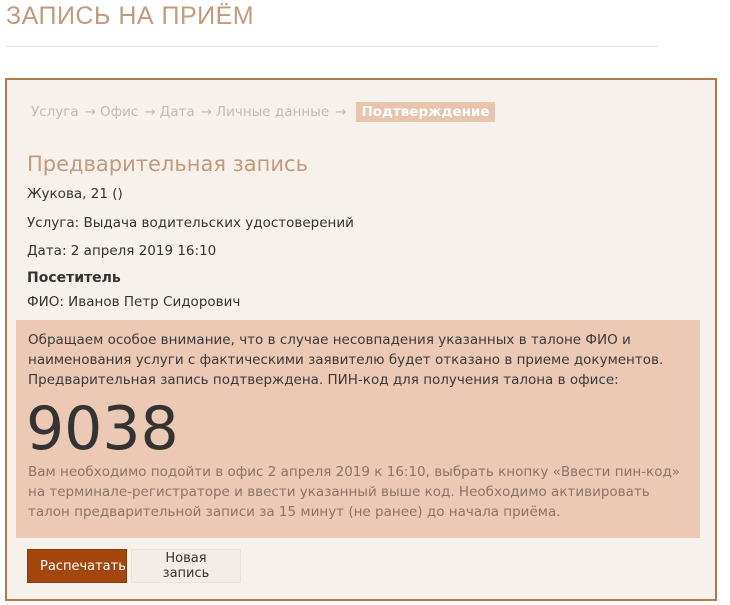 The height and width of the screenshot is (605, 730). Describe the element at coordinates (332, 46) in the screenshot. I see `title-divider` at that location.